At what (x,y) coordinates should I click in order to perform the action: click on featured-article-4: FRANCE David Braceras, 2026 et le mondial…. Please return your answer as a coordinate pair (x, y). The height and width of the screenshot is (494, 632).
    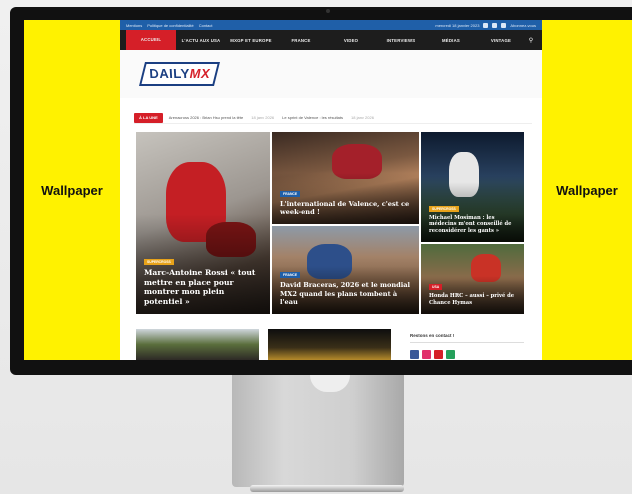
    Looking at the image, I should click on (345, 270).